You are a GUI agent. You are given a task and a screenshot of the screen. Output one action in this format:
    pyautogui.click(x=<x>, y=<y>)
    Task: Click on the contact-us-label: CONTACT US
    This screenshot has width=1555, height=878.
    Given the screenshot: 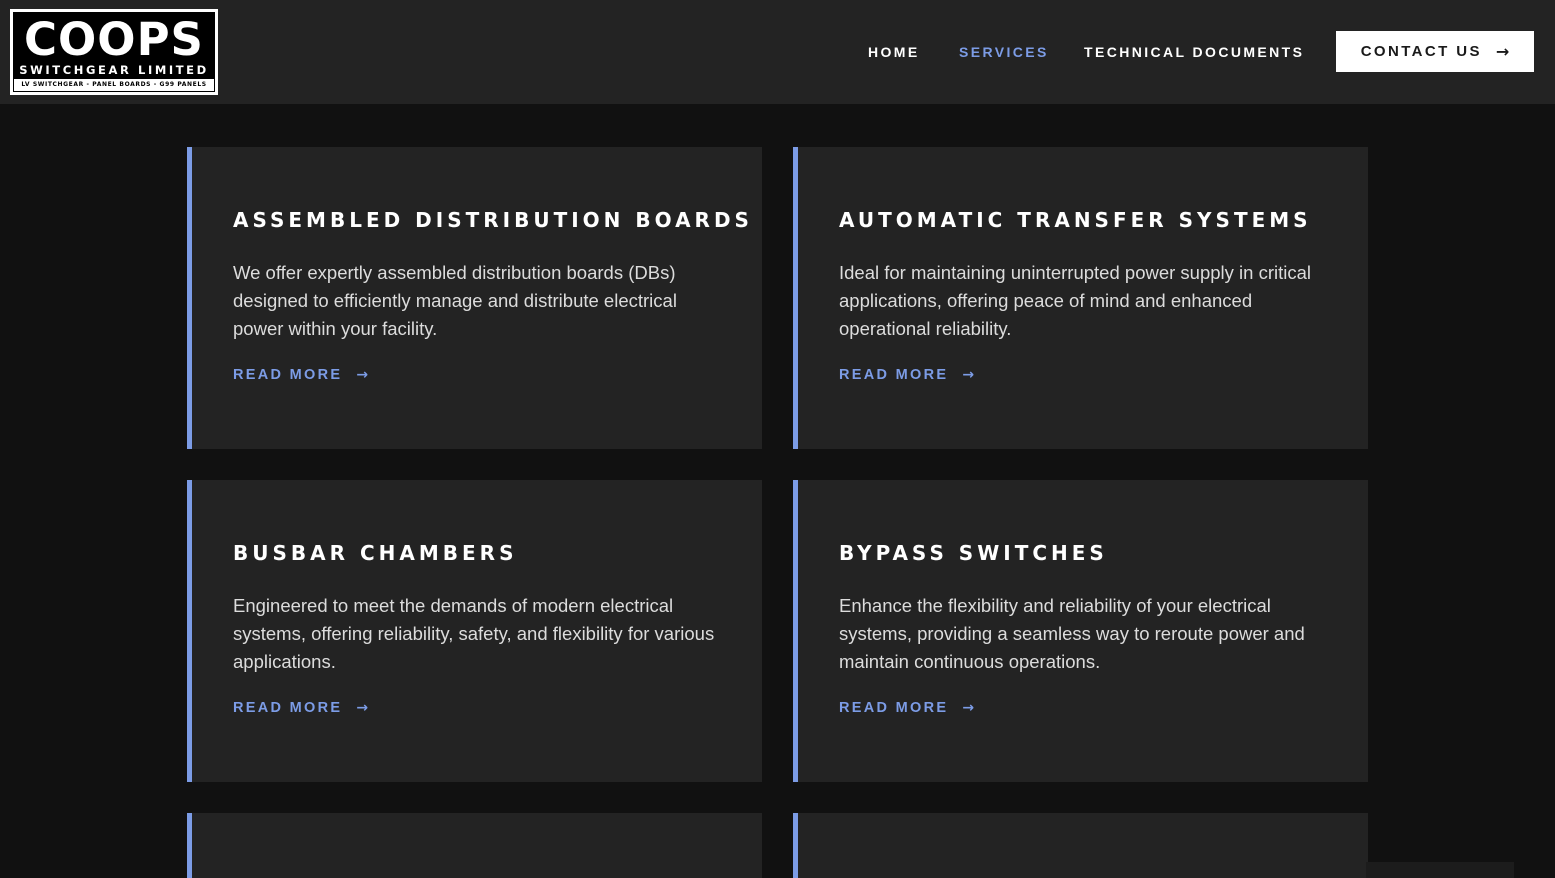 What is the action you would take?
    pyautogui.click(x=1421, y=51)
    